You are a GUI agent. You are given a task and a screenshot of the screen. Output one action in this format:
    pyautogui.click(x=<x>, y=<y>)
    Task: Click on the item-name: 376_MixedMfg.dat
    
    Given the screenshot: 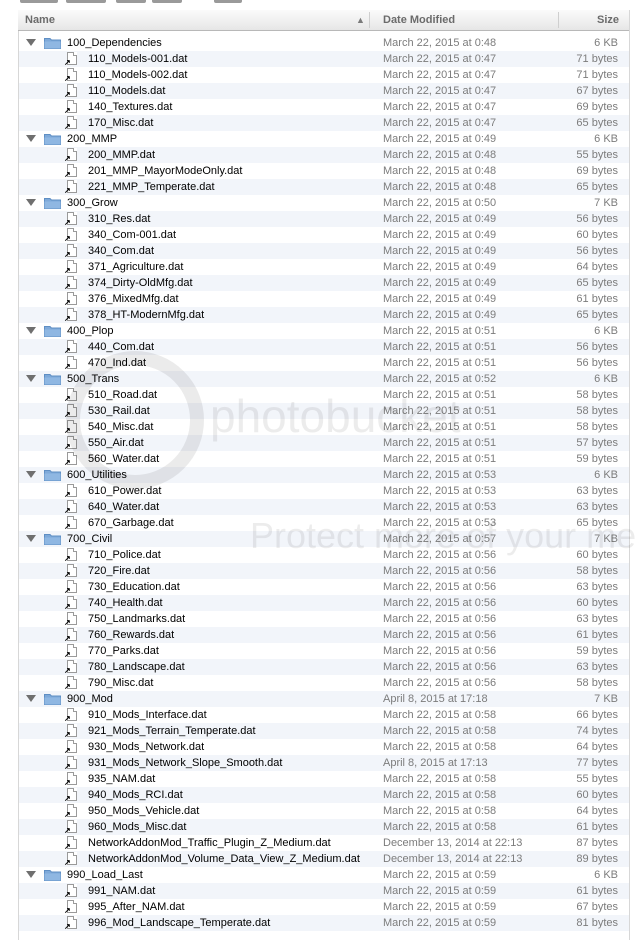 What is the action you would take?
    pyautogui.click(x=133, y=299)
    